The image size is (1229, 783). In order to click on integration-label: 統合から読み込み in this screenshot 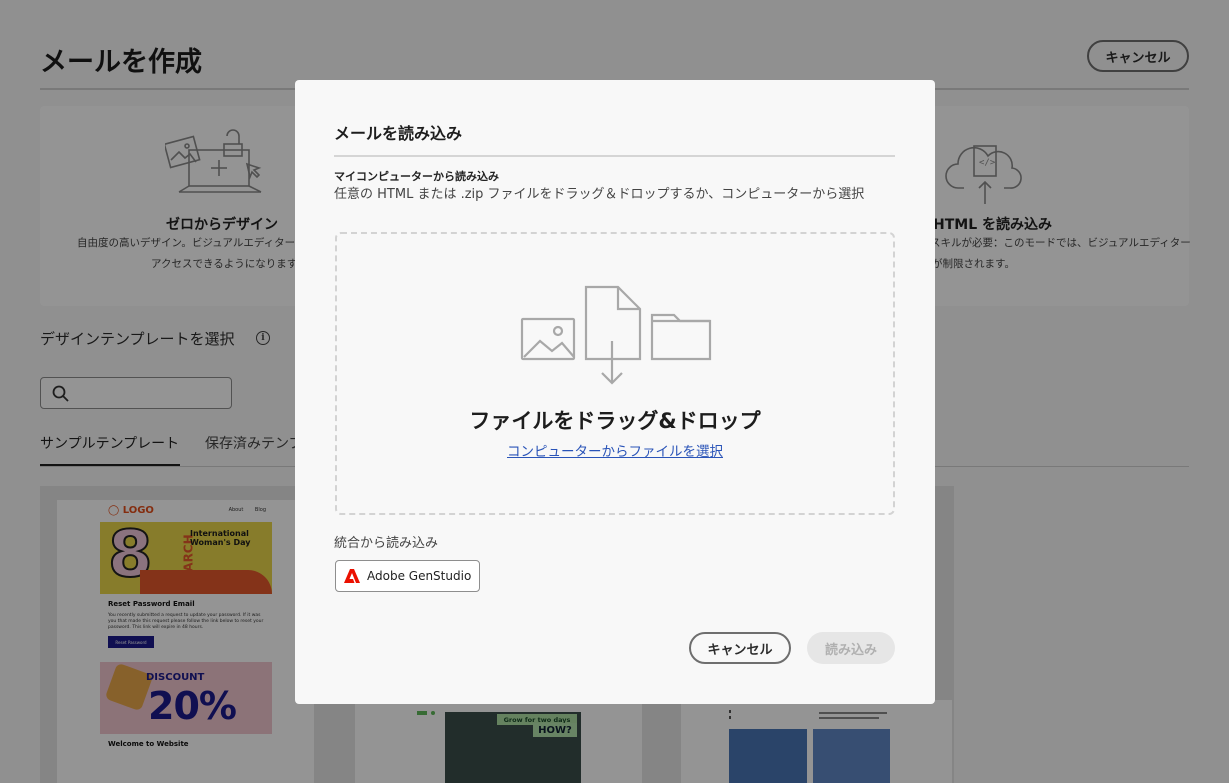, I will do `click(386, 543)`.